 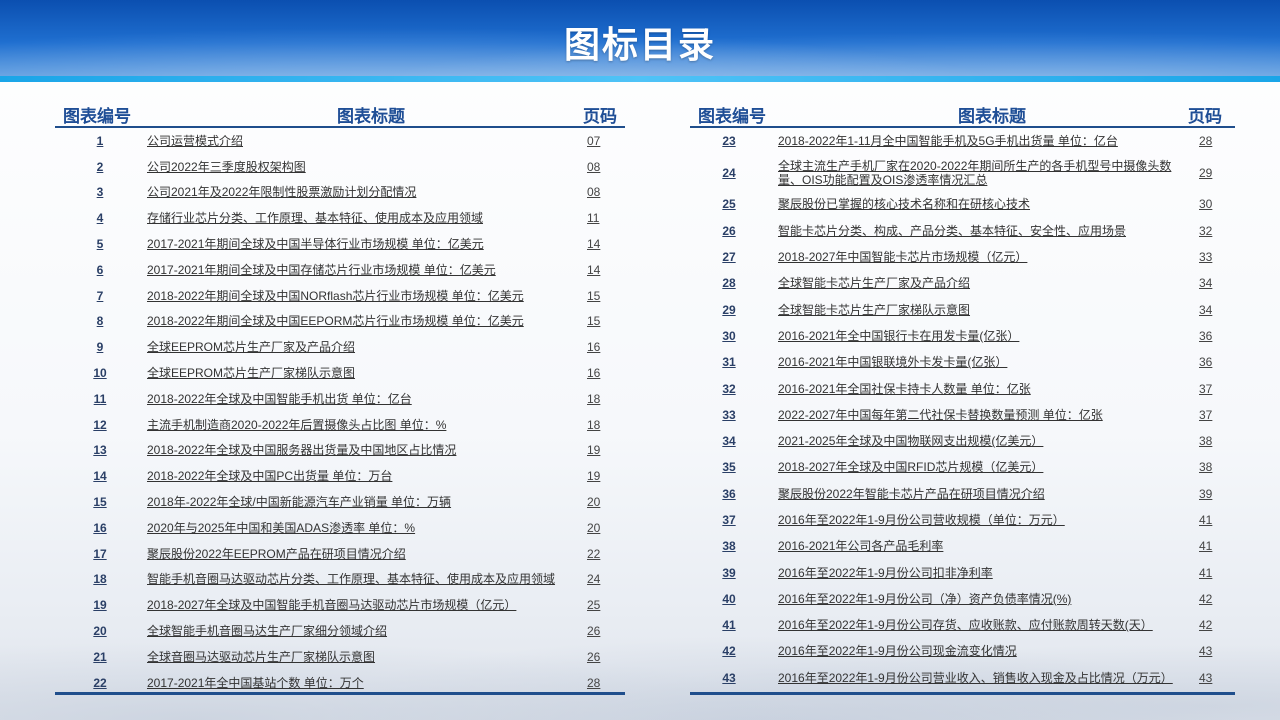 I want to click on figure-title-link: 智能卡芯片分类、构成、产品分类、基本特征、安全性、应用场景, so click(x=978, y=231).